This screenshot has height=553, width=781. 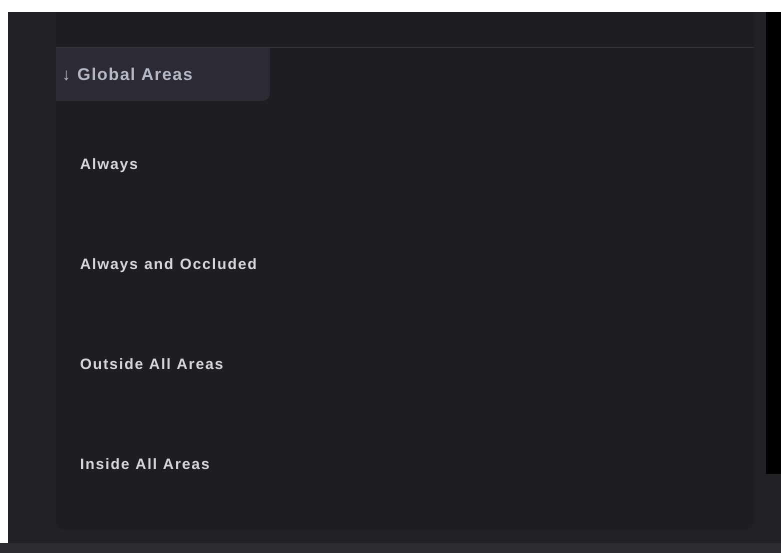 I want to click on option-label: Always and Occluded, so click(x=169, y=265).